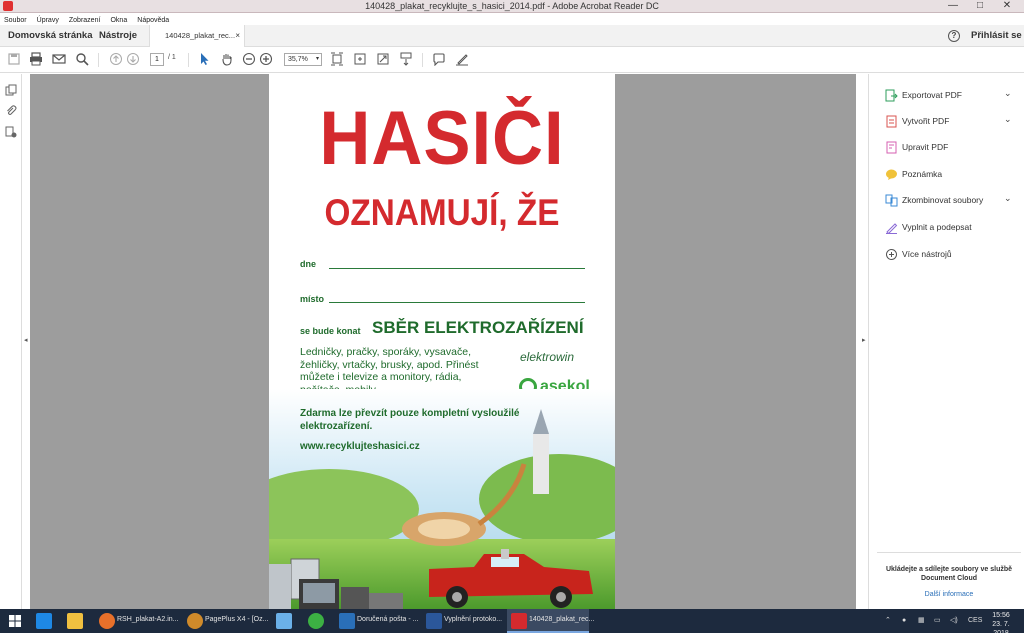 The image size is (1024, 633). Describe the element at coordinates (954, 621) in the screenshot. I see `tray-volume-icon: ◁)` at that location.